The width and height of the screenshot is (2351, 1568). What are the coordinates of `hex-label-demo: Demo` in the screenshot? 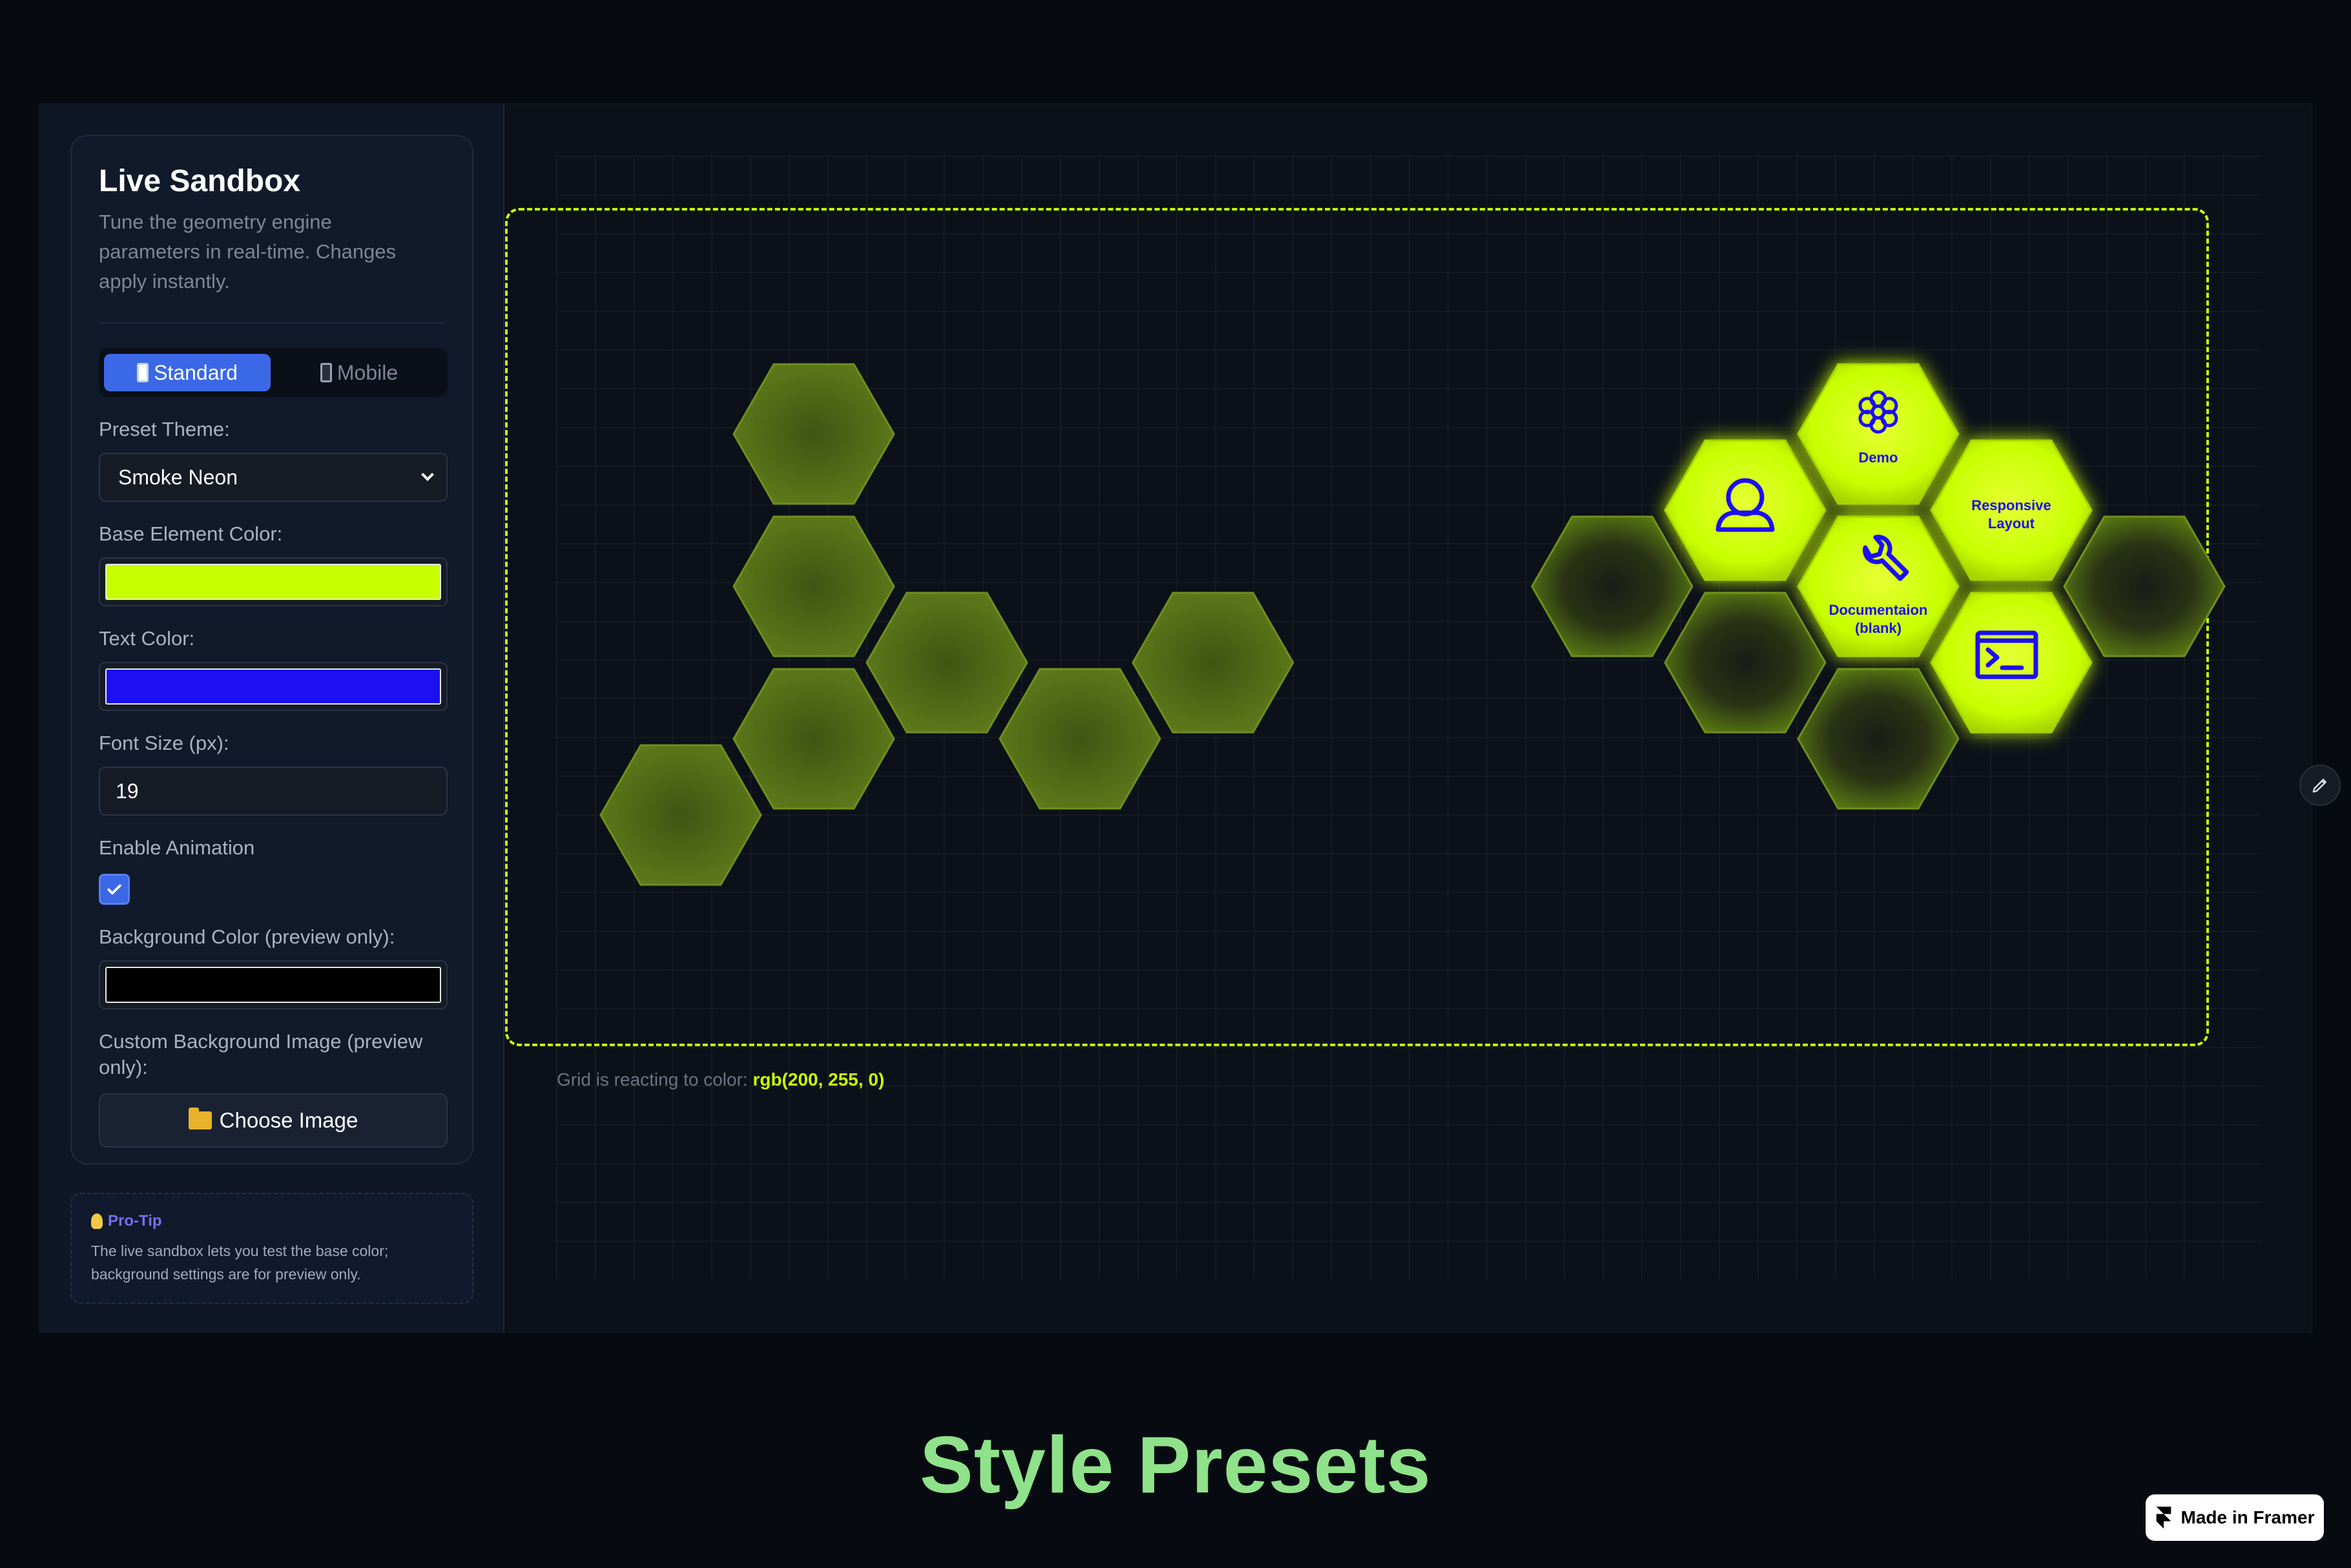 It's located at (1878, 457).